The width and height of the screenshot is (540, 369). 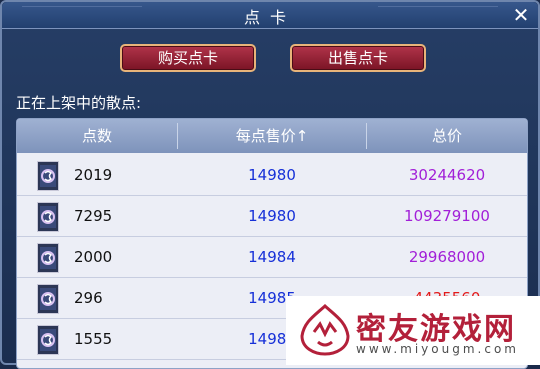 I want to click on watermark-logo-icon, so click(x=325, y=330).